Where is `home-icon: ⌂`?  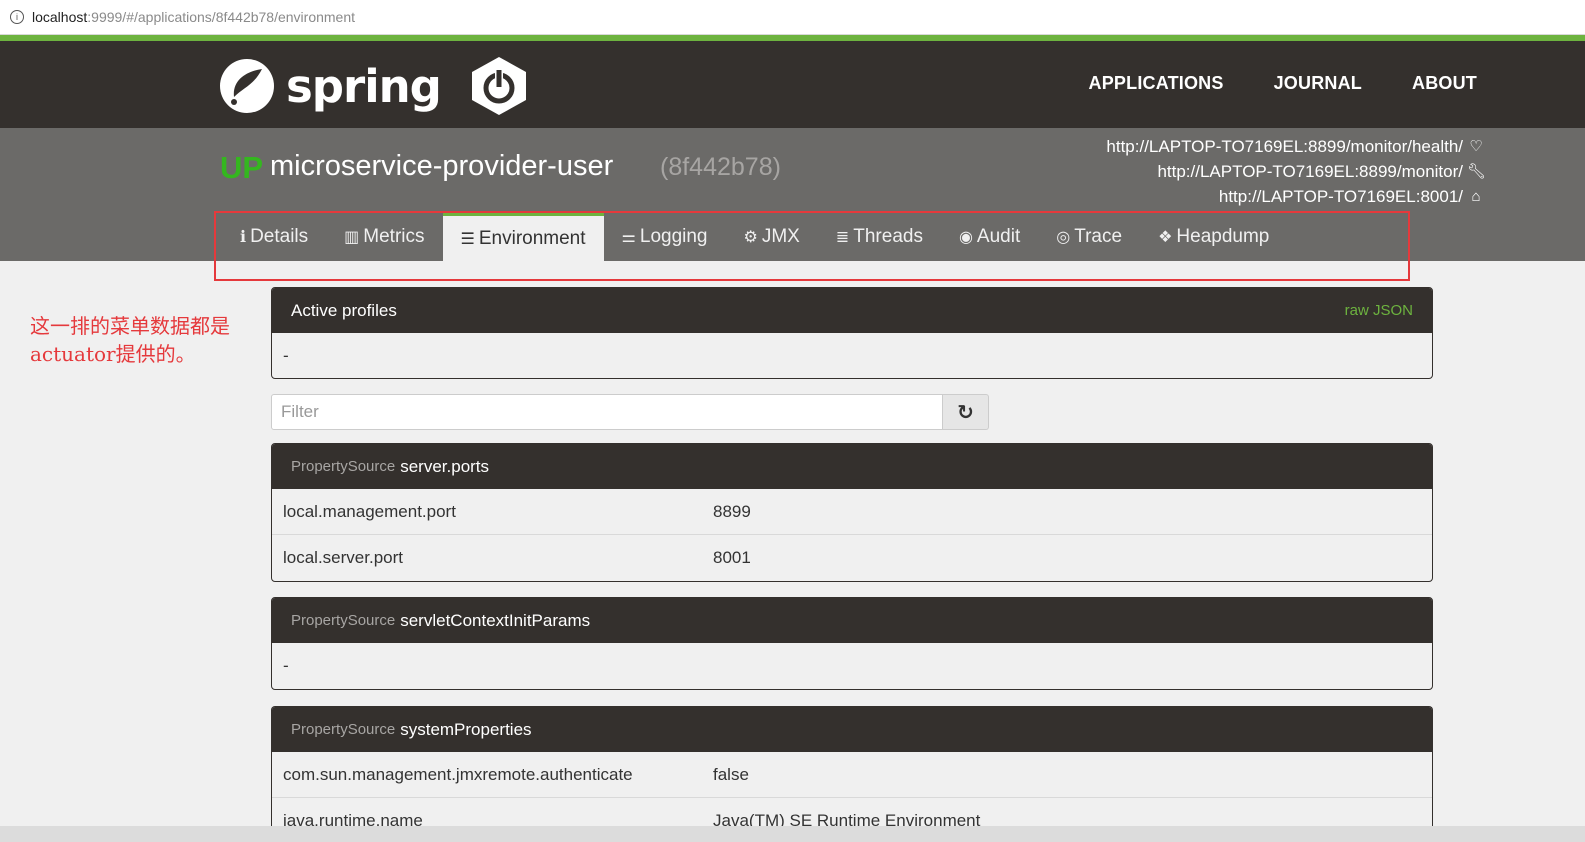 home-icon: ⌂ is located at coordinates (1476, 196).